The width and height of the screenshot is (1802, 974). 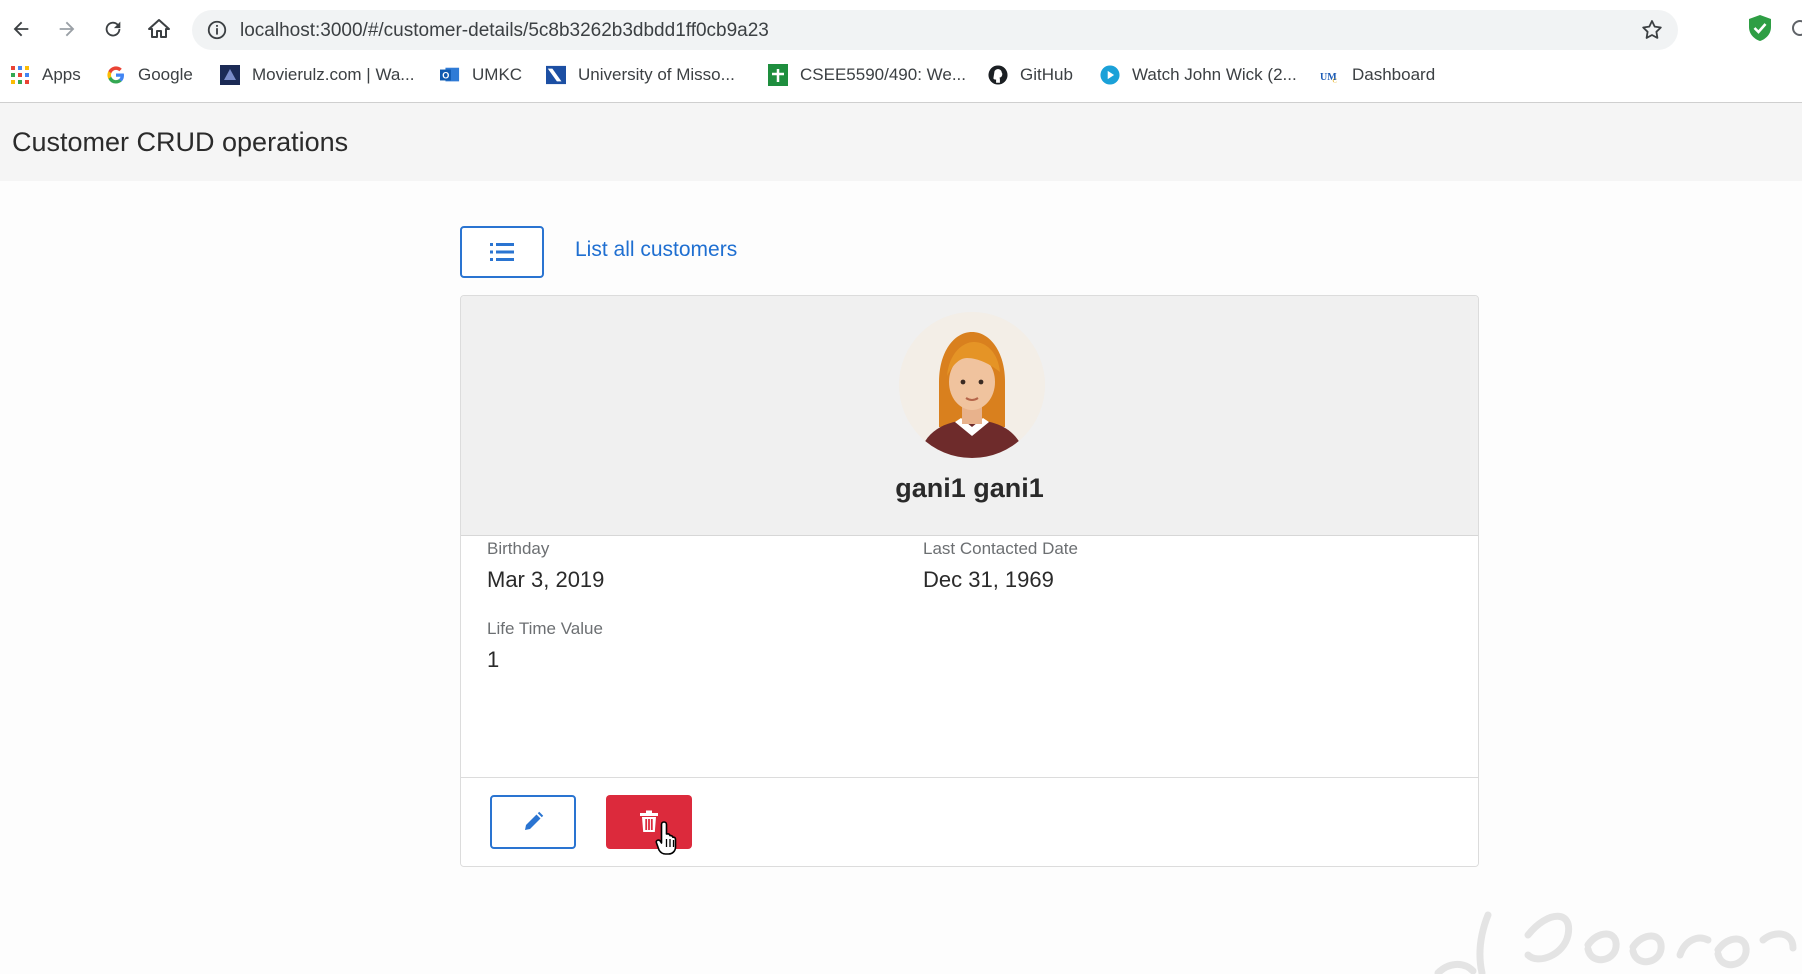 What do you see at coordinates (165, 74) in the screenshot?
I see `bookmark-label: Google` at bounding box center [165, 74].